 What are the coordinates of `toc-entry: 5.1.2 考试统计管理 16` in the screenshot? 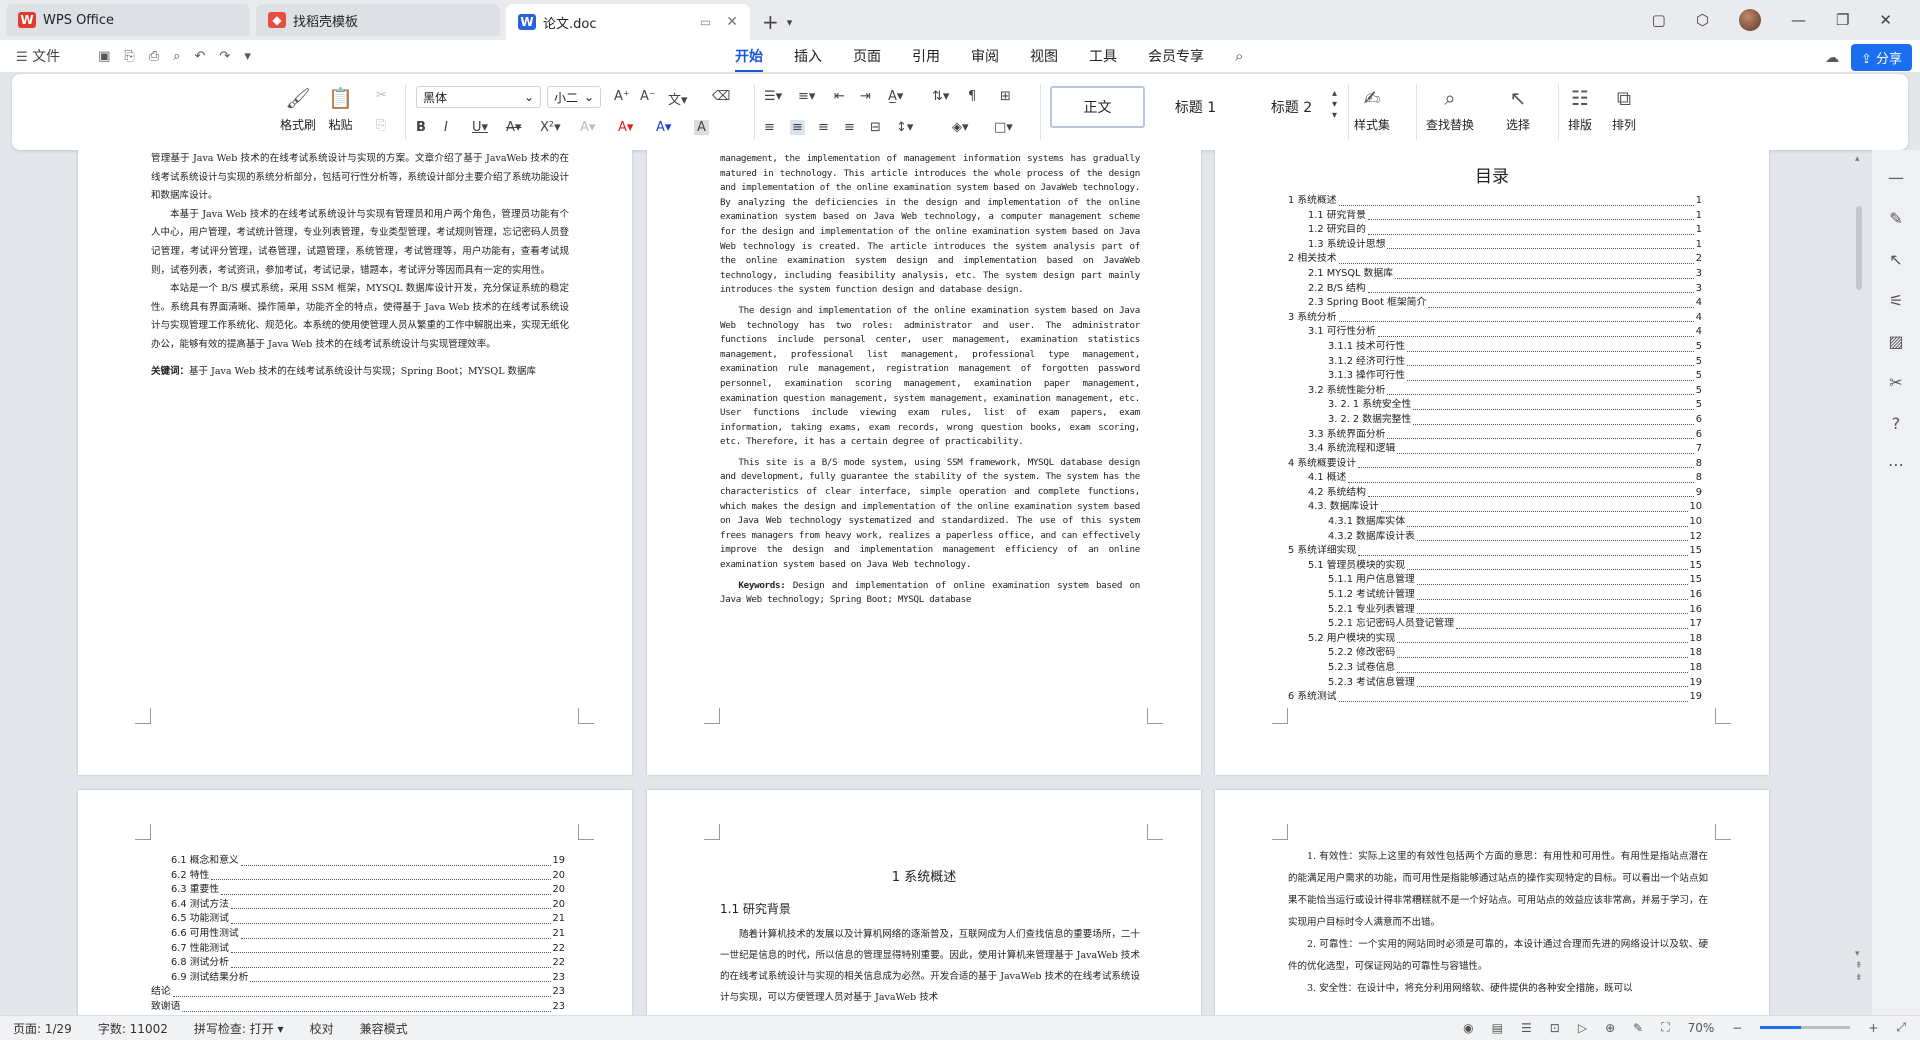 It's located at (1495, 595).